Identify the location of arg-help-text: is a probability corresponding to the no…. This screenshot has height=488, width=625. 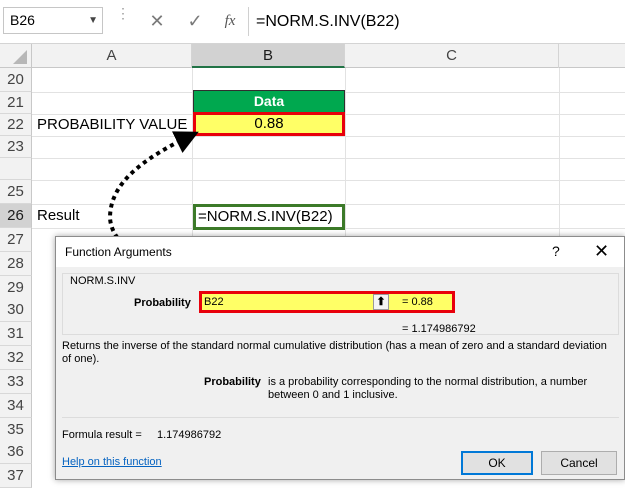
(428, 388).